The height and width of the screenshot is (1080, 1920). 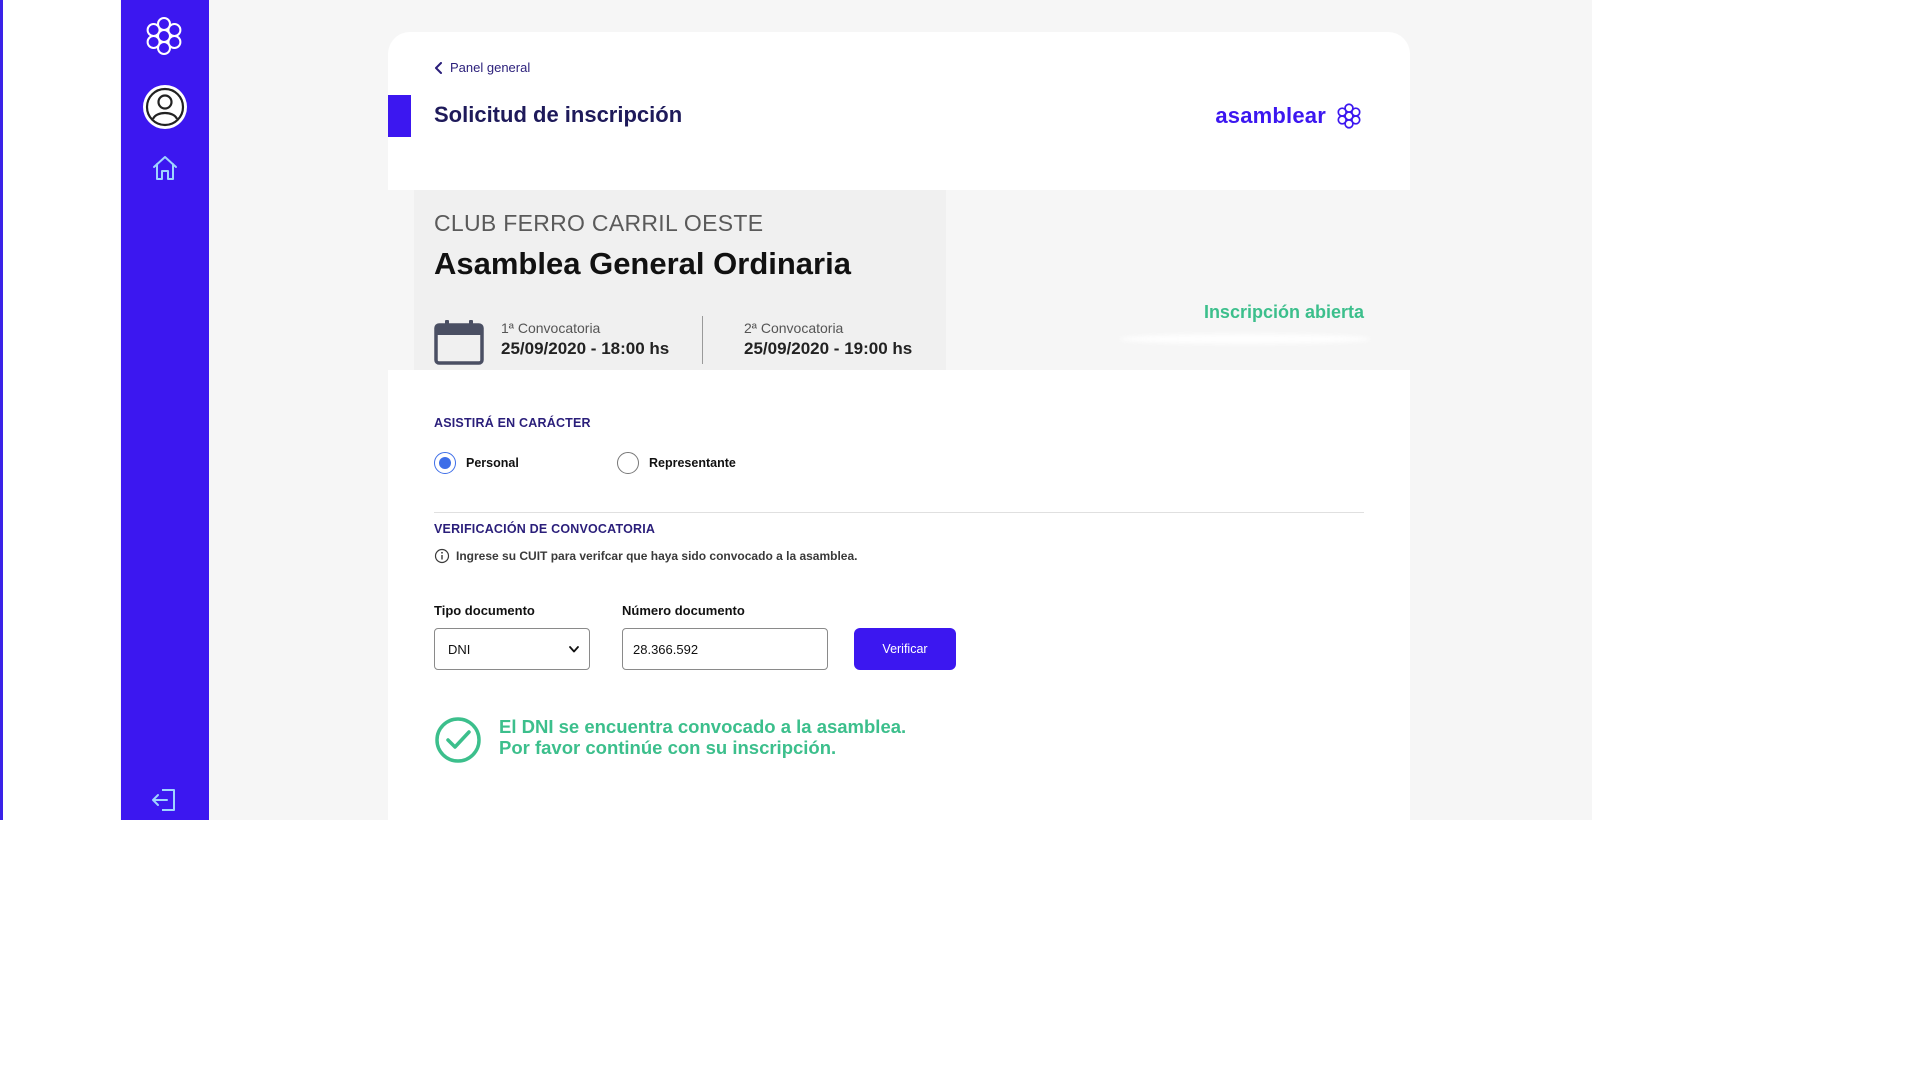 I want to click on first-call-label: 1ª Convocatoria, so click(x=551, y=328).